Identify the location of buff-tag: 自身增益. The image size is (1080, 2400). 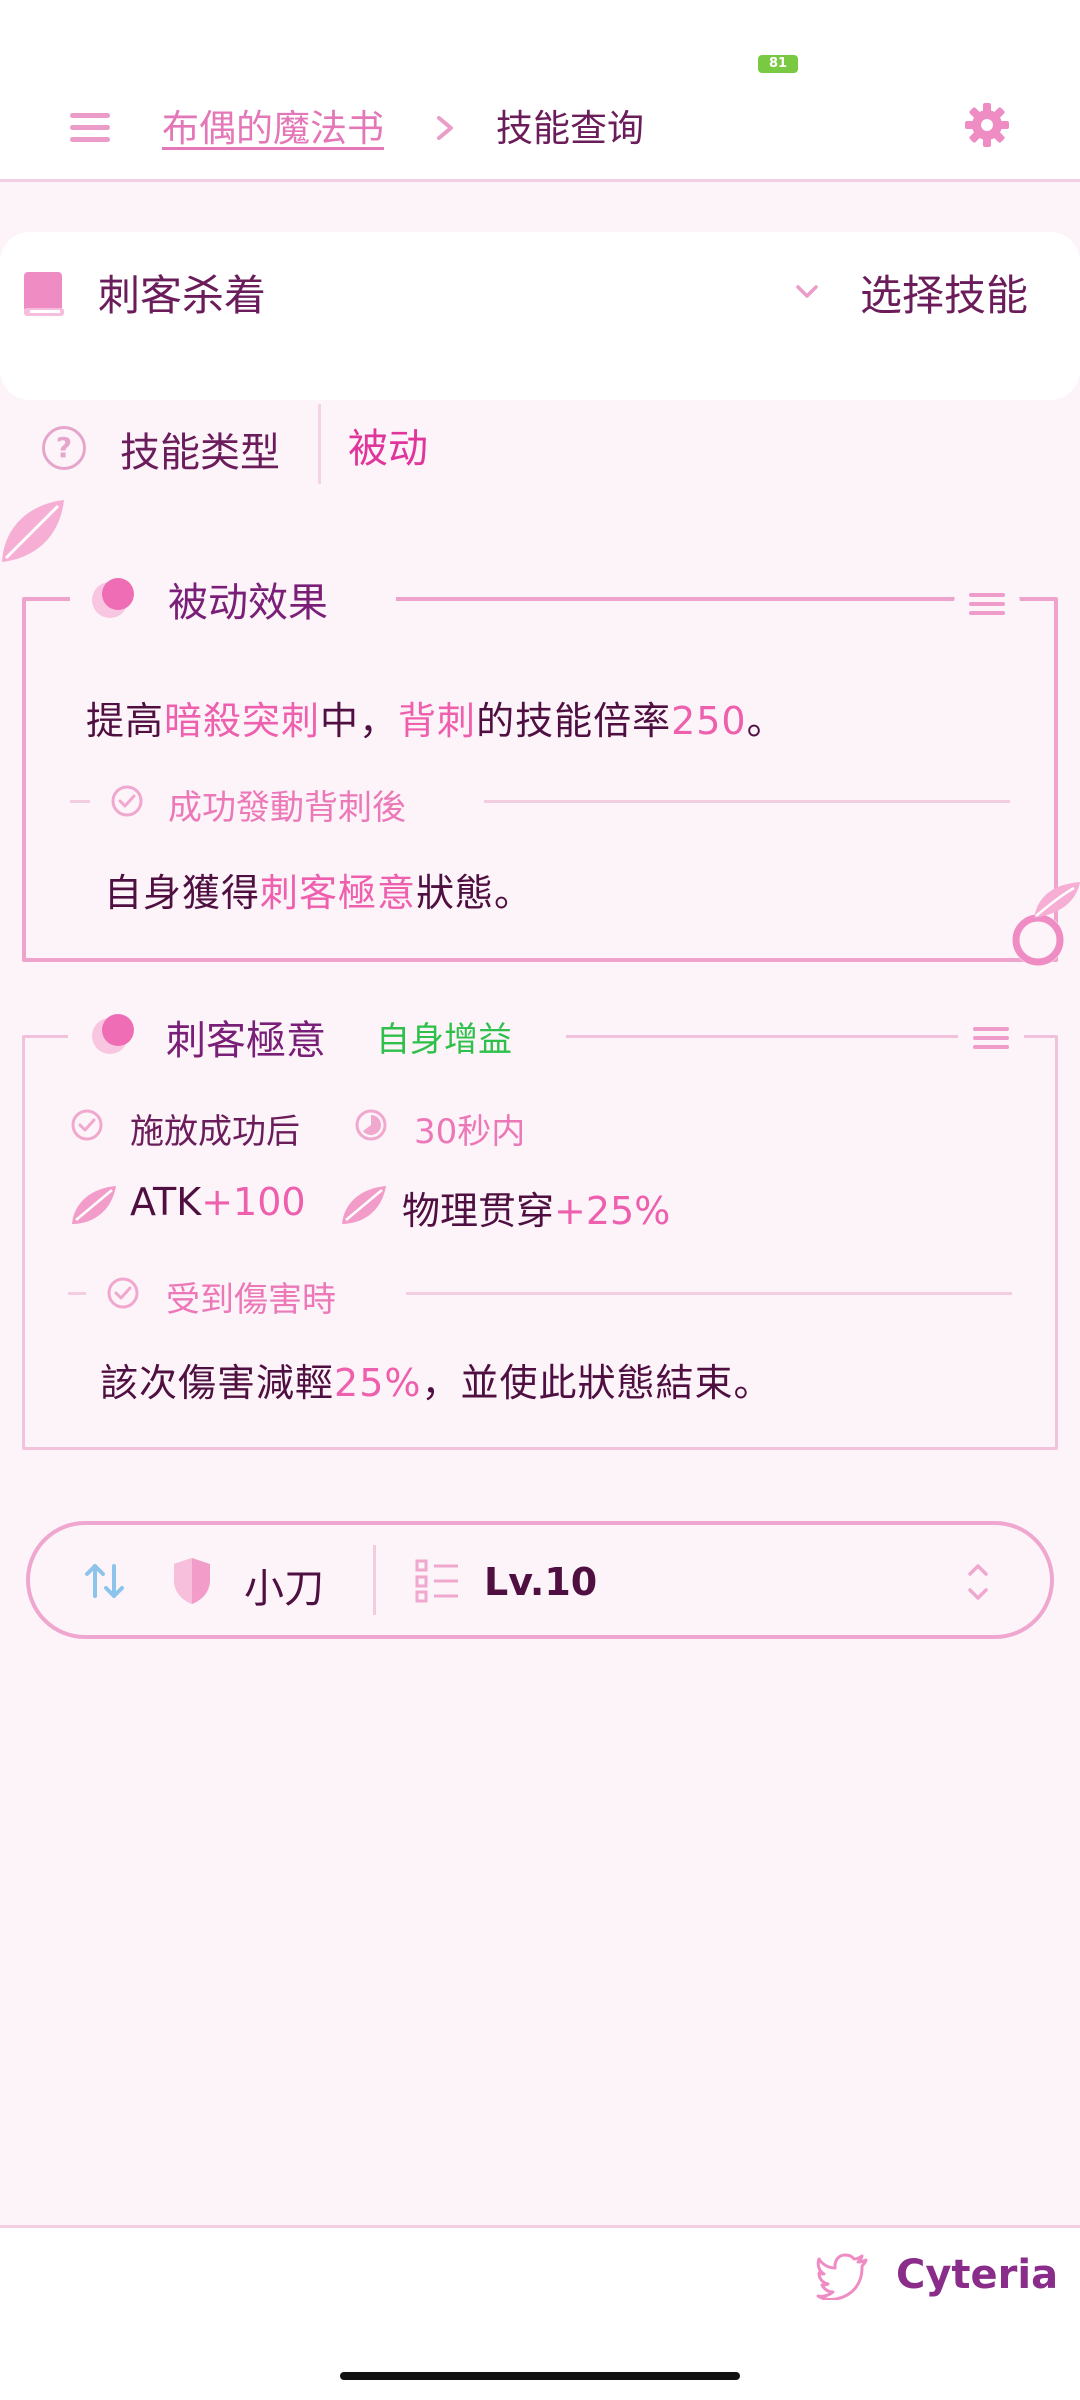
(444, 1040).